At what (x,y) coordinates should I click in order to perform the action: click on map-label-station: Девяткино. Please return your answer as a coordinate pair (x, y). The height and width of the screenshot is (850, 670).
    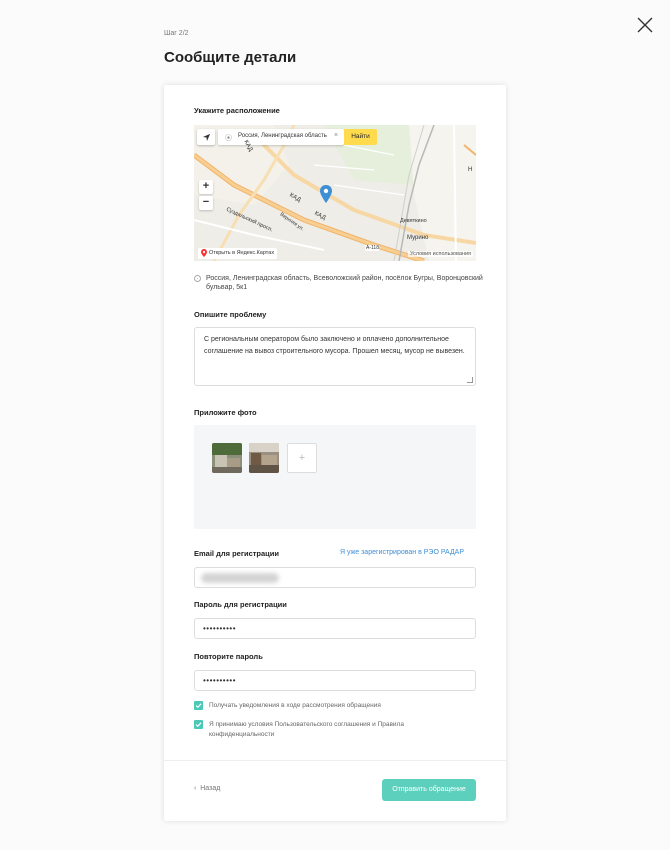
    Looking at the image, I should click on (413, 221).